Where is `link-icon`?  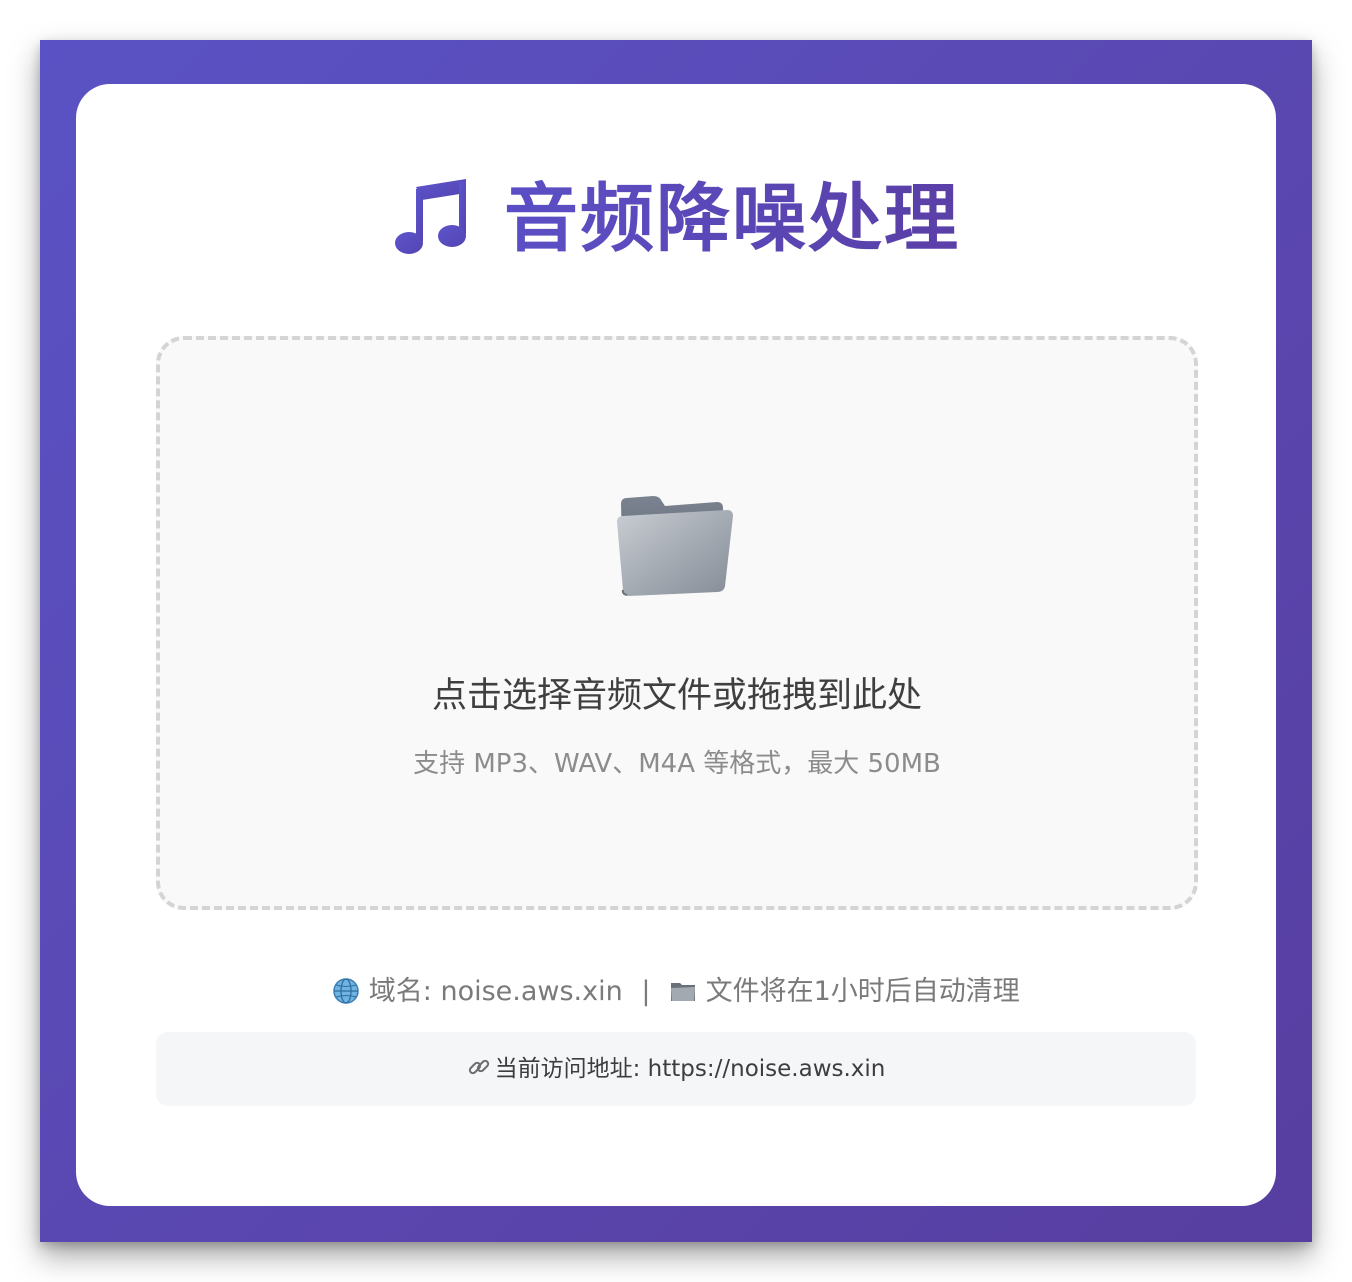 link-icon is located at coordinates (478, 1067).